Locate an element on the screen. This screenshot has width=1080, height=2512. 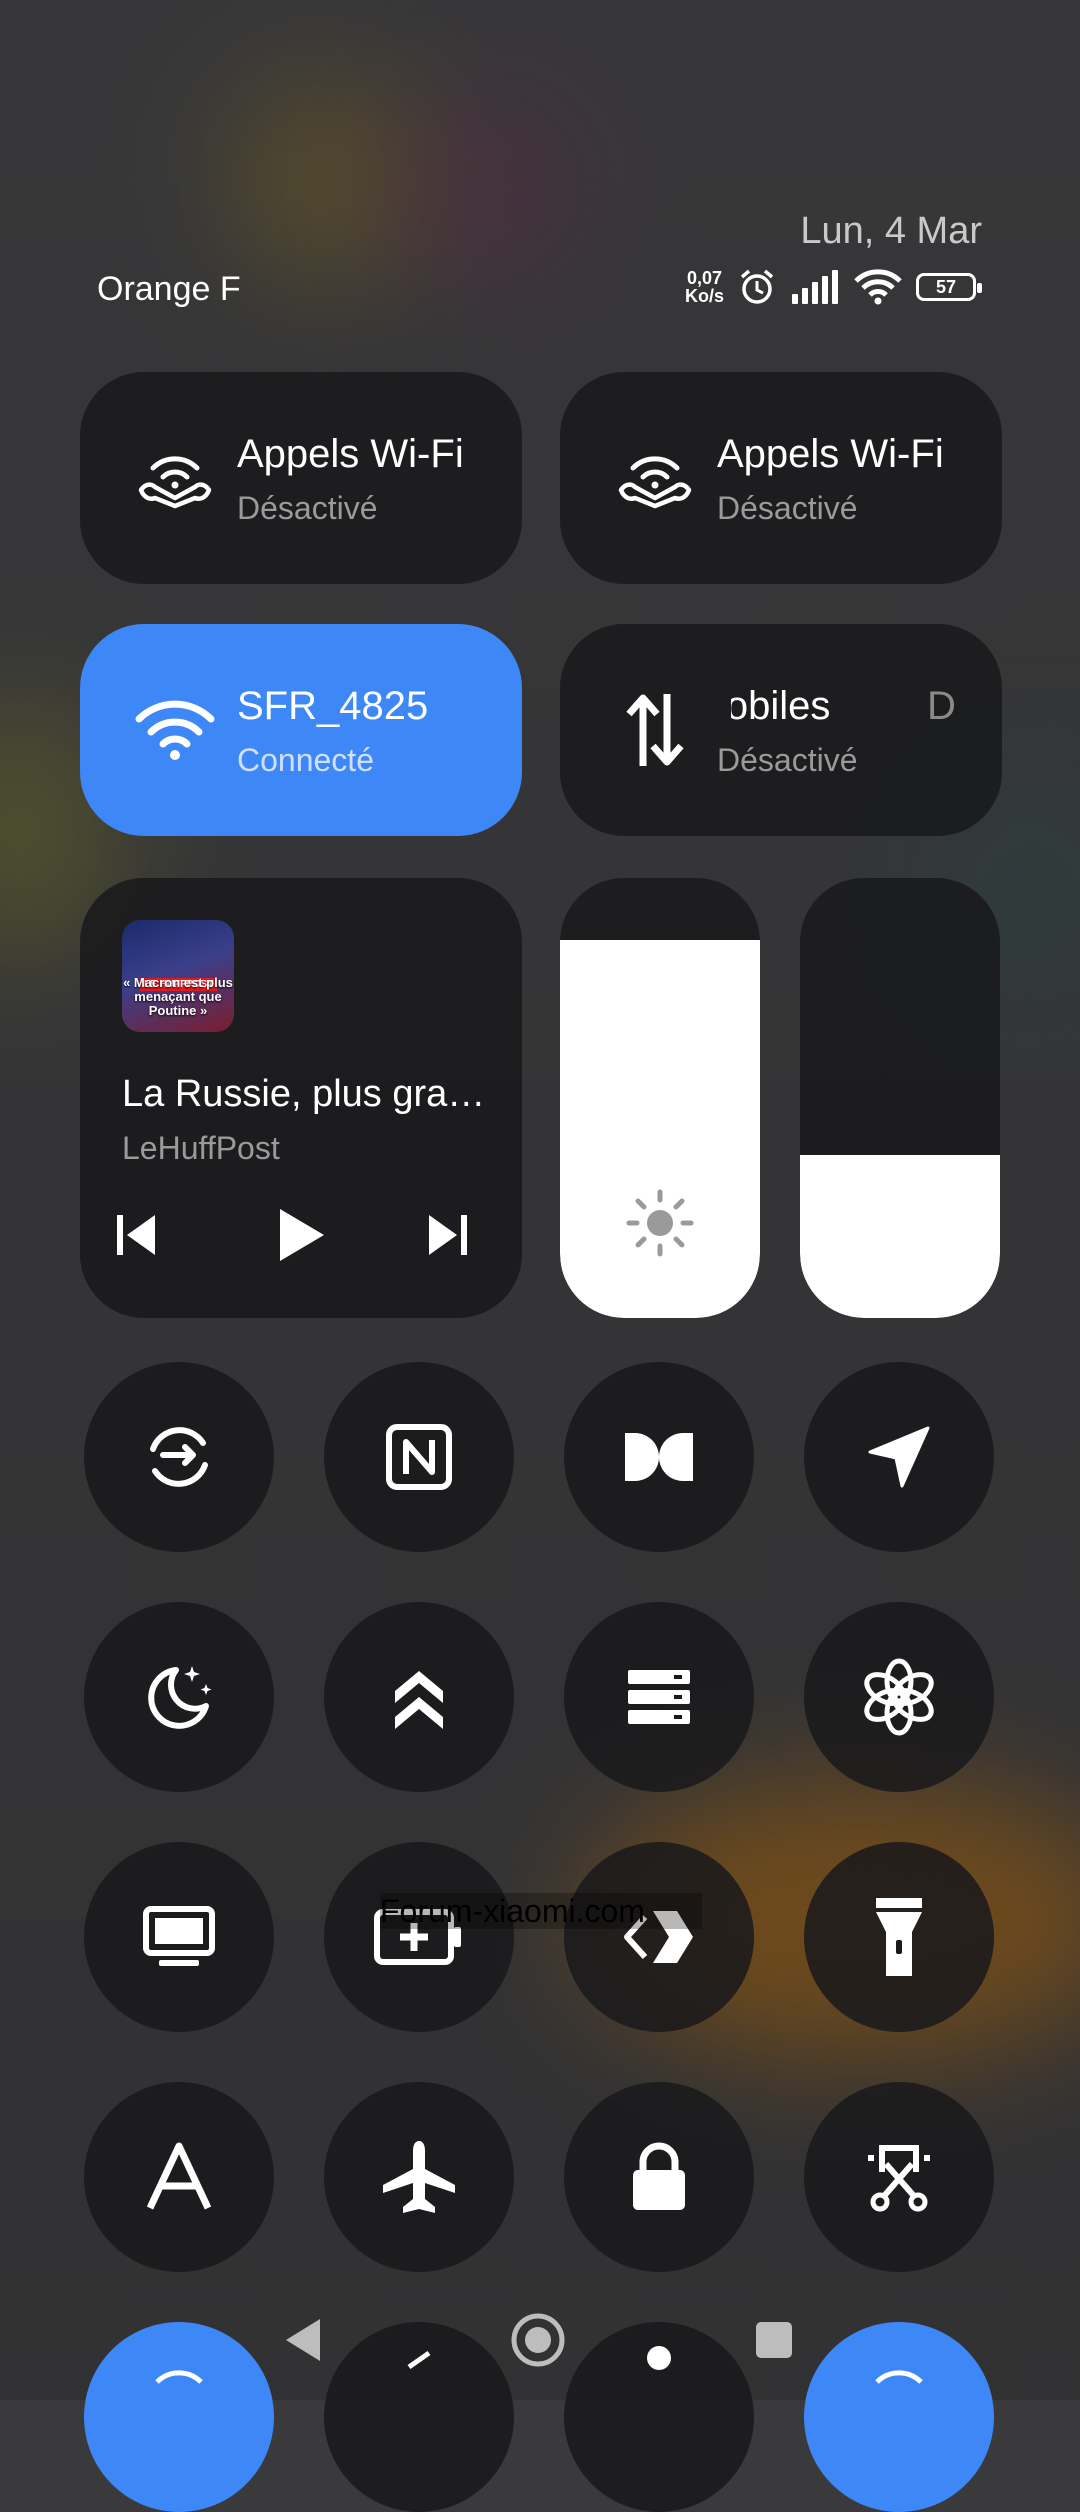
home-icon is located at coordinates (538, 2340).